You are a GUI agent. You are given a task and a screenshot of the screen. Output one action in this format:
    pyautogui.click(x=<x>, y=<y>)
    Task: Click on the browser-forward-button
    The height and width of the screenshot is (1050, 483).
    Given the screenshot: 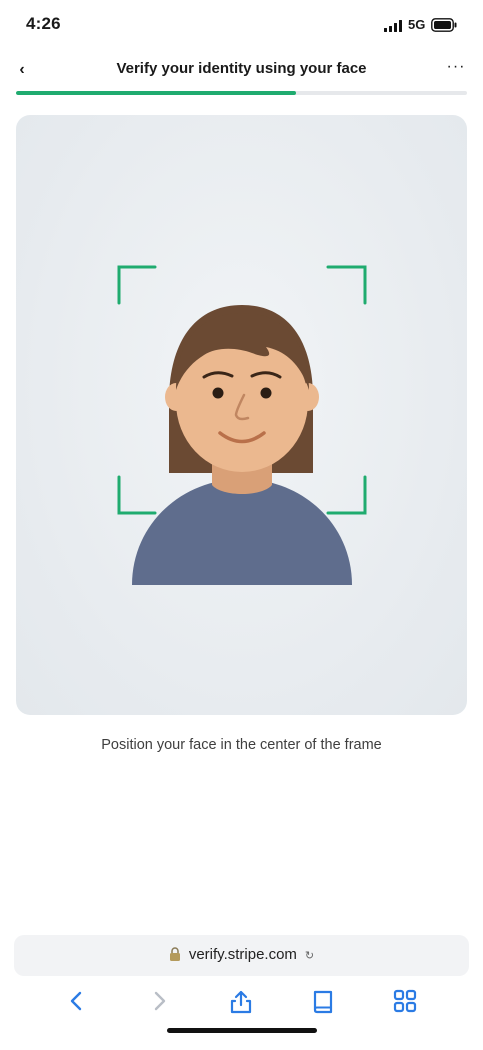 What is the action you would take?
    pyautogui.click(x=159, y=1005)
    